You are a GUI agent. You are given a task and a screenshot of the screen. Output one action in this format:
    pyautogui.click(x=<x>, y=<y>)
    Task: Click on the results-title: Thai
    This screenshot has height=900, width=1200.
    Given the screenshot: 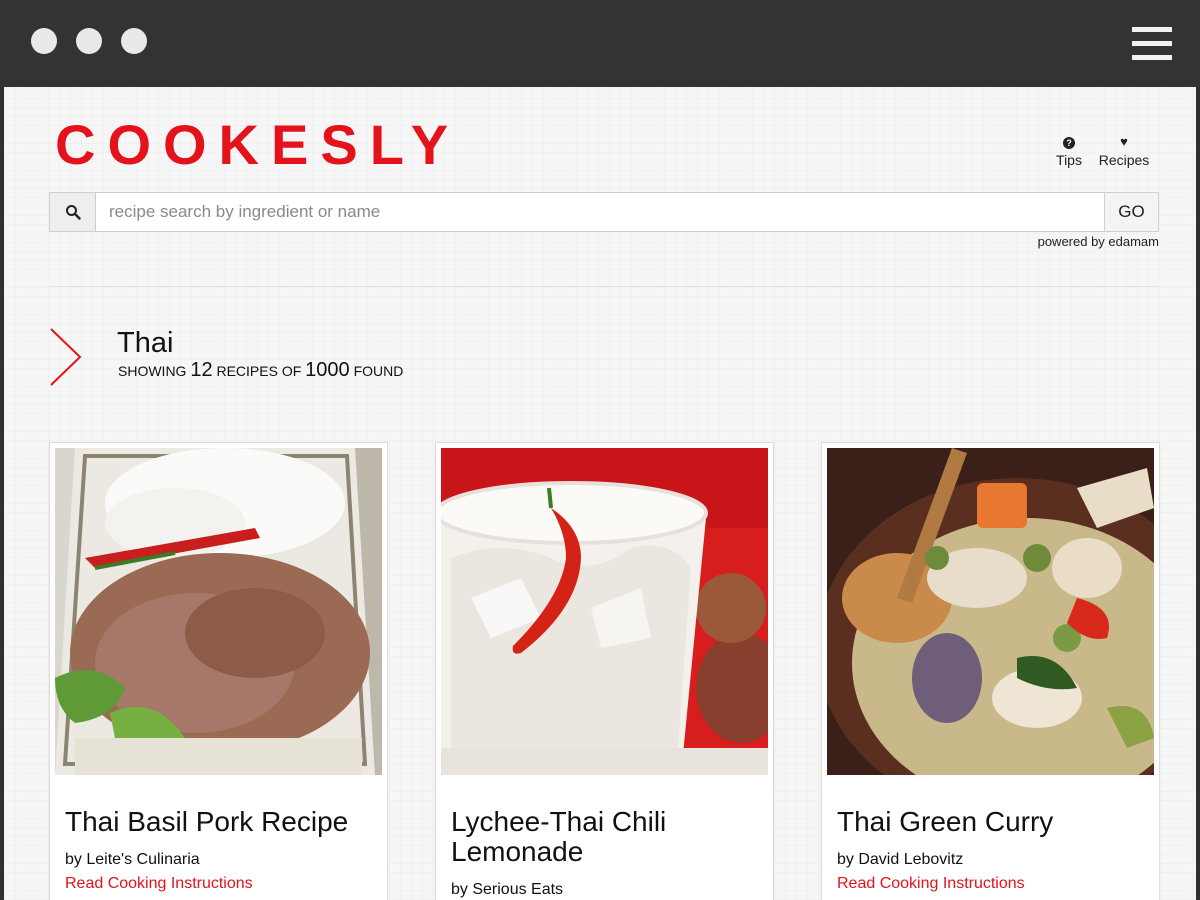 What is the action you would take?
    pyautogui.click(x=145, y=343)
    